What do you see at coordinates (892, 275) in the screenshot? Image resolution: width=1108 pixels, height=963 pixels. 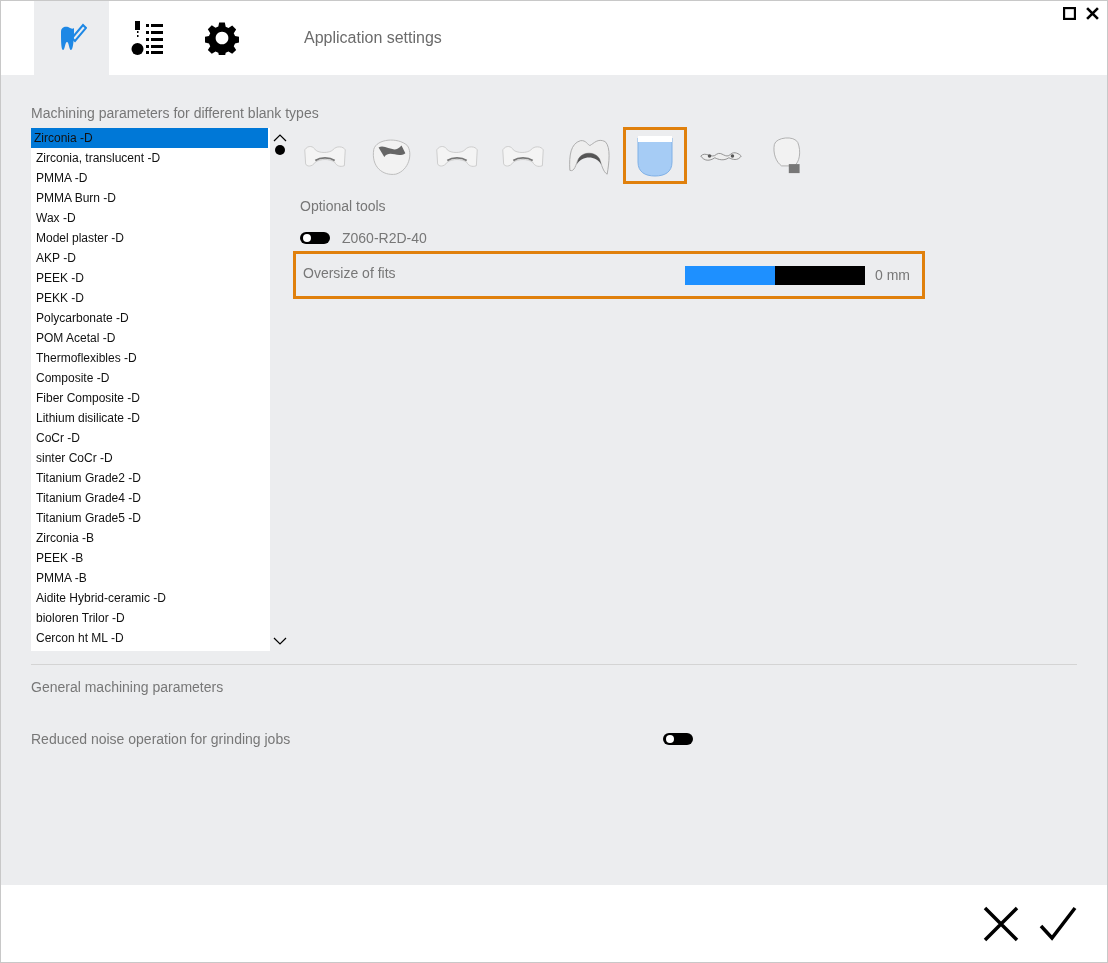 I see `slider-value: 0 mm` at bounding box center [892, 275].